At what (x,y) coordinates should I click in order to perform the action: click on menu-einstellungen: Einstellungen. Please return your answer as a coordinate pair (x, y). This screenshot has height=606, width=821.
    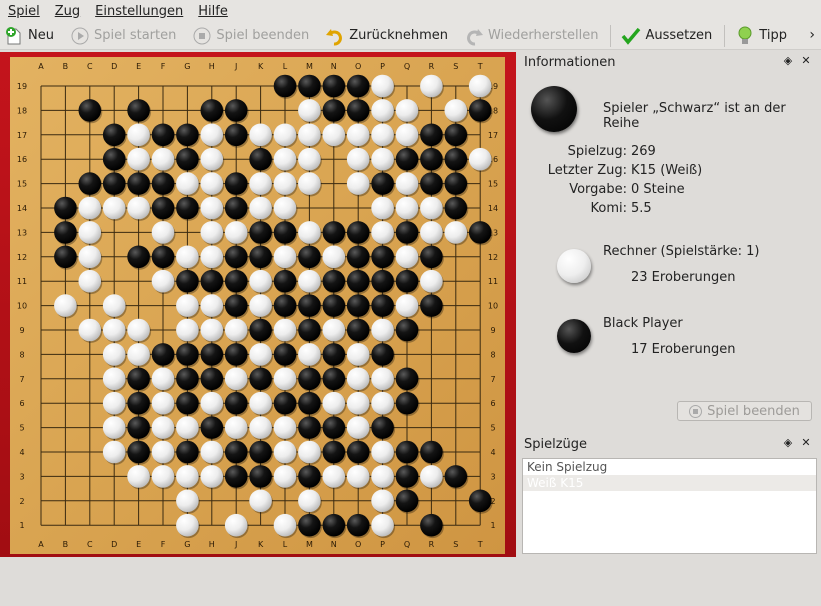
    Looking at the image, I should click on (139, 11).